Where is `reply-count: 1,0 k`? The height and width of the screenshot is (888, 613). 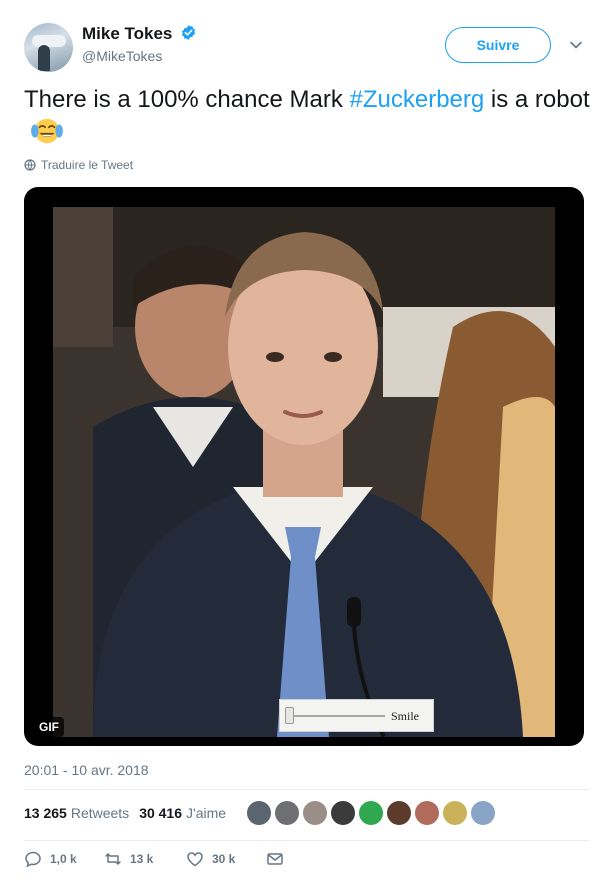 reply-count: 1,0 k is located at coordinates (63, 859).